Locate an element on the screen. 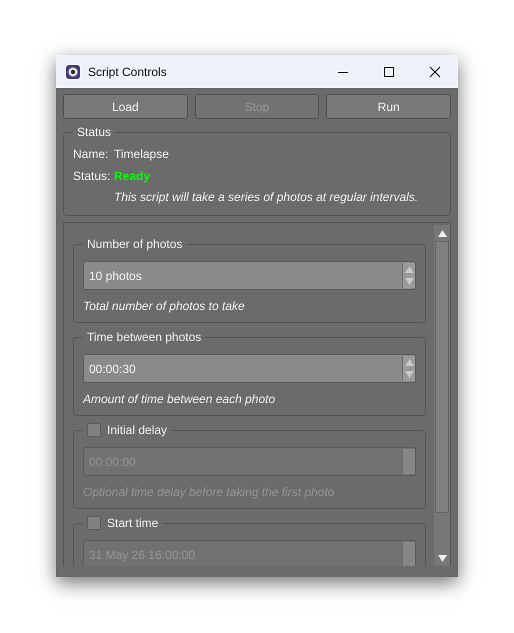  scroll-down-icon is located at coordinates (442, 558).